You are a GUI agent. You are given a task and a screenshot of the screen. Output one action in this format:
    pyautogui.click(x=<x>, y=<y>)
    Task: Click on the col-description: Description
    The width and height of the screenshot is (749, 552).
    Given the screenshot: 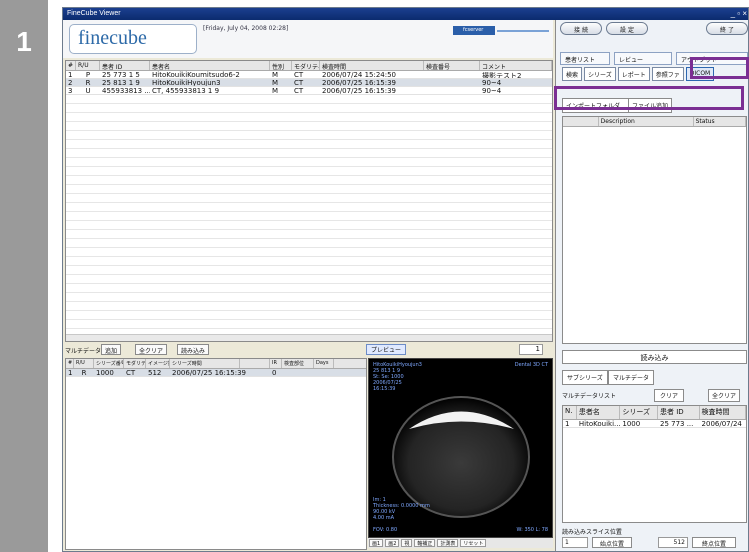 What is the action you would take?
    pyautogui.click(x=646, y=121)
    